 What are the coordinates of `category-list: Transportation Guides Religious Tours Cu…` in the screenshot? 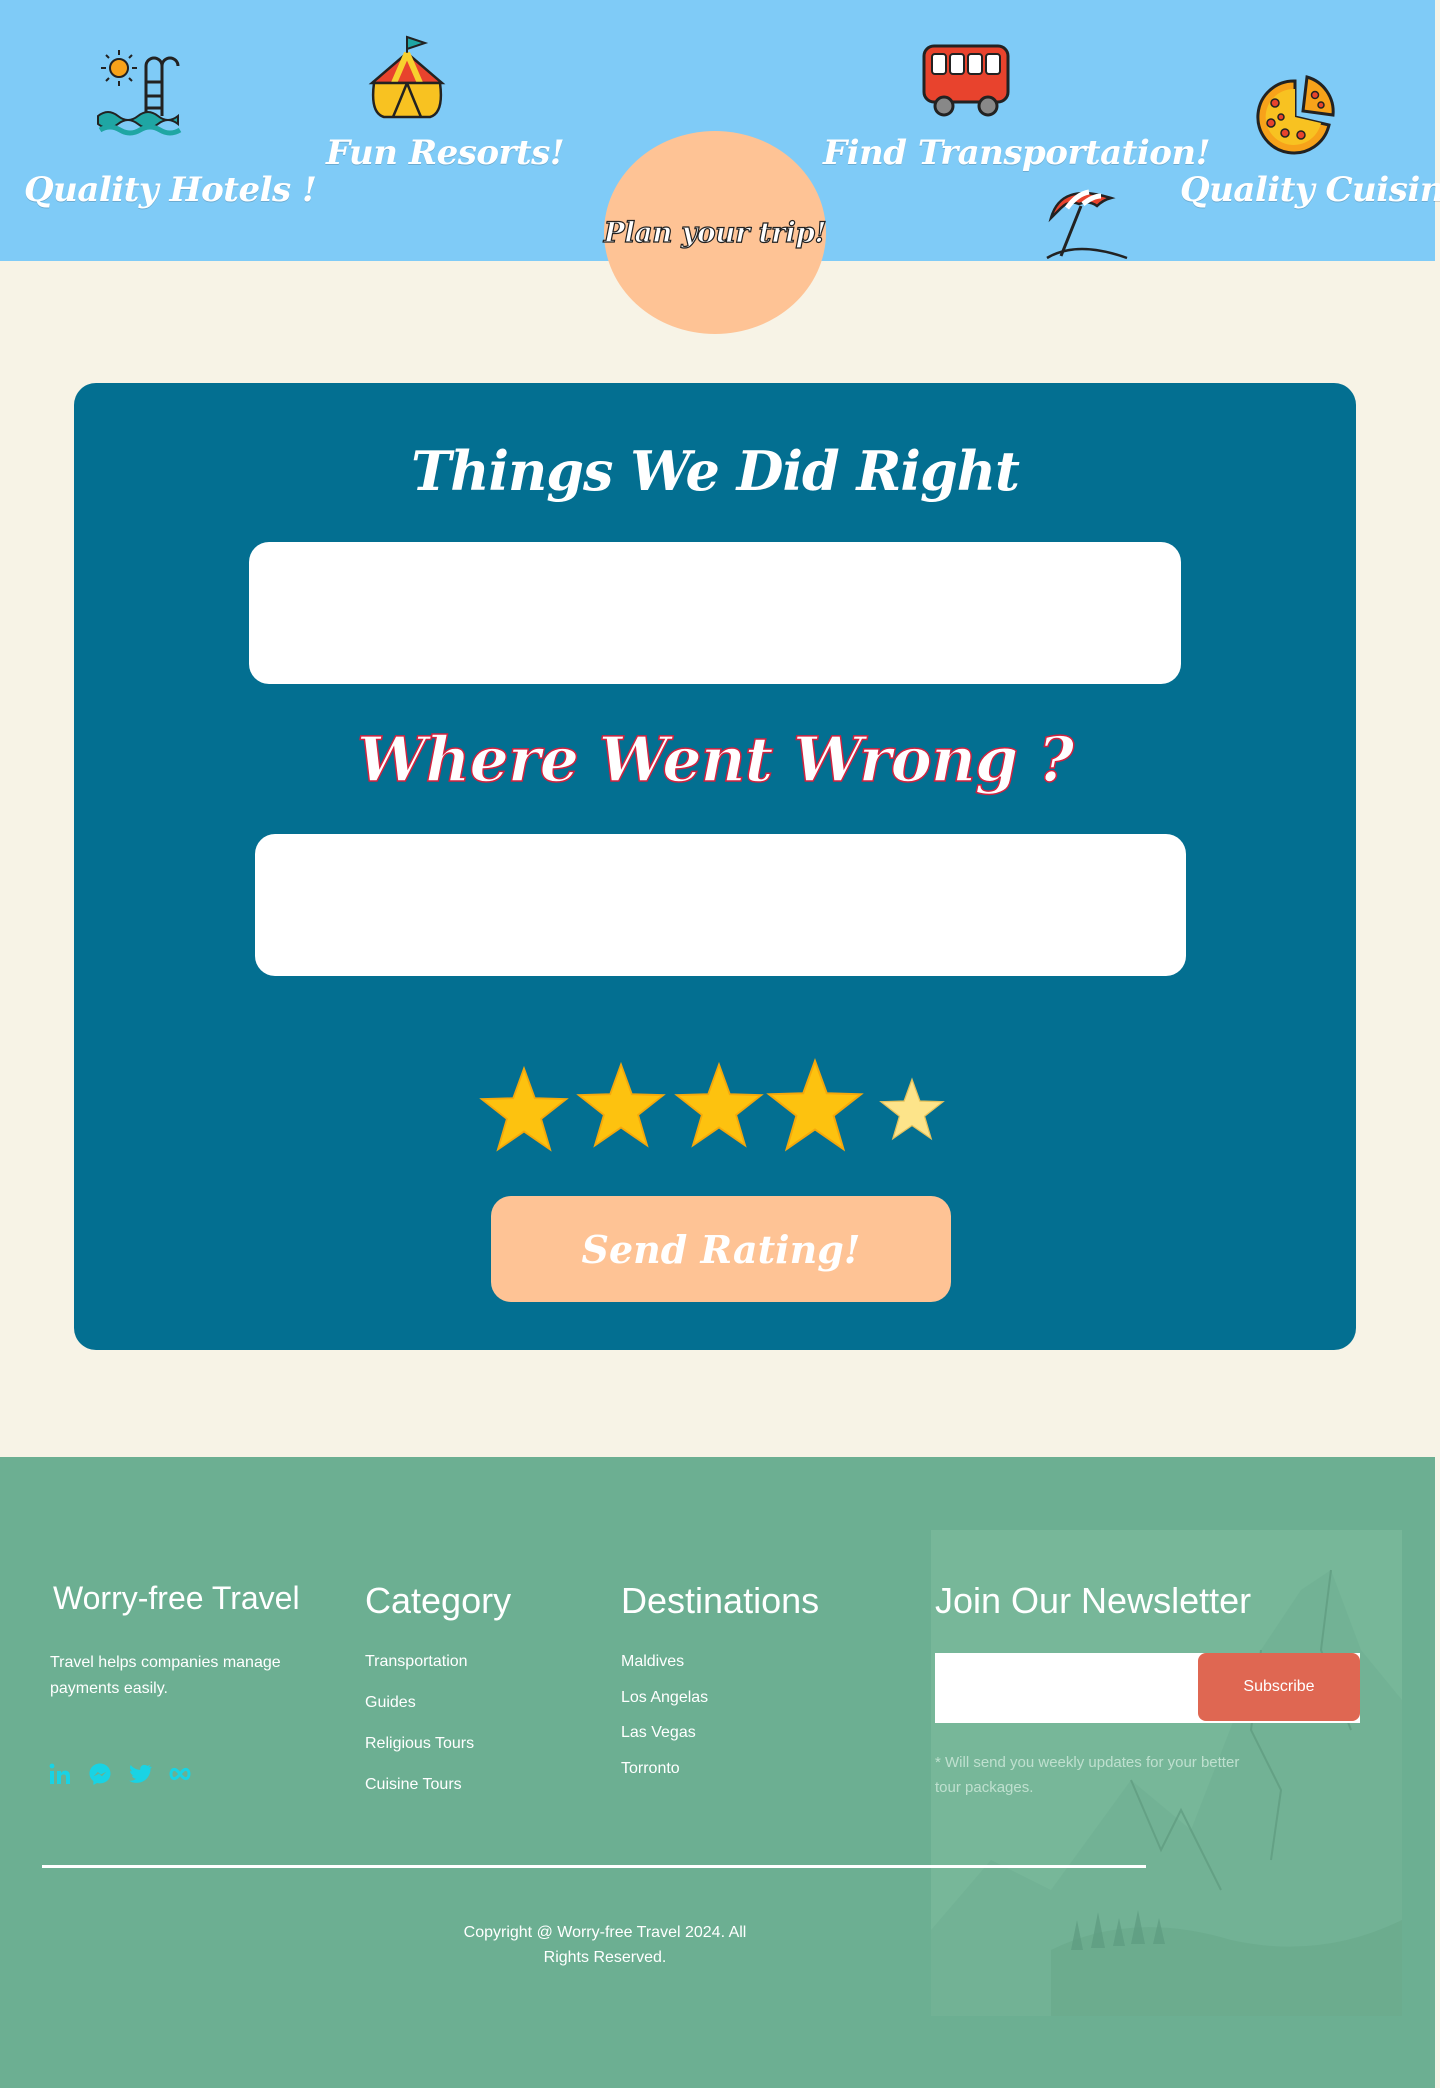 It's located at (419, 1735).